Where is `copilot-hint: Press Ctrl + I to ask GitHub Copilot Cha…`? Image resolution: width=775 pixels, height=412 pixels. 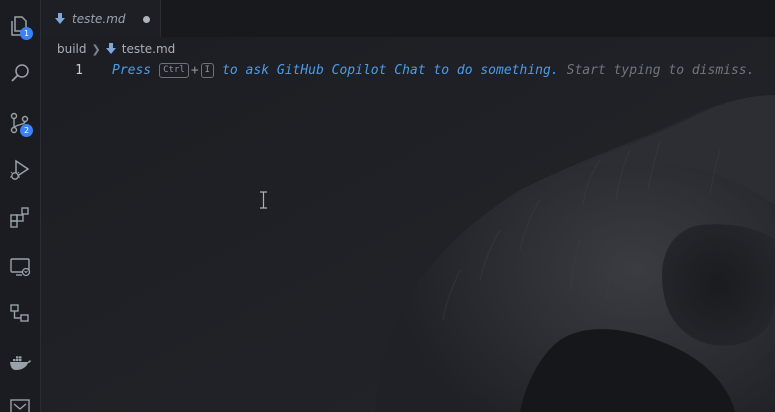
copilot-hint: Press Ctrl + I to ask GitHub Copilot Cha… is located at coordinates (433, 70).